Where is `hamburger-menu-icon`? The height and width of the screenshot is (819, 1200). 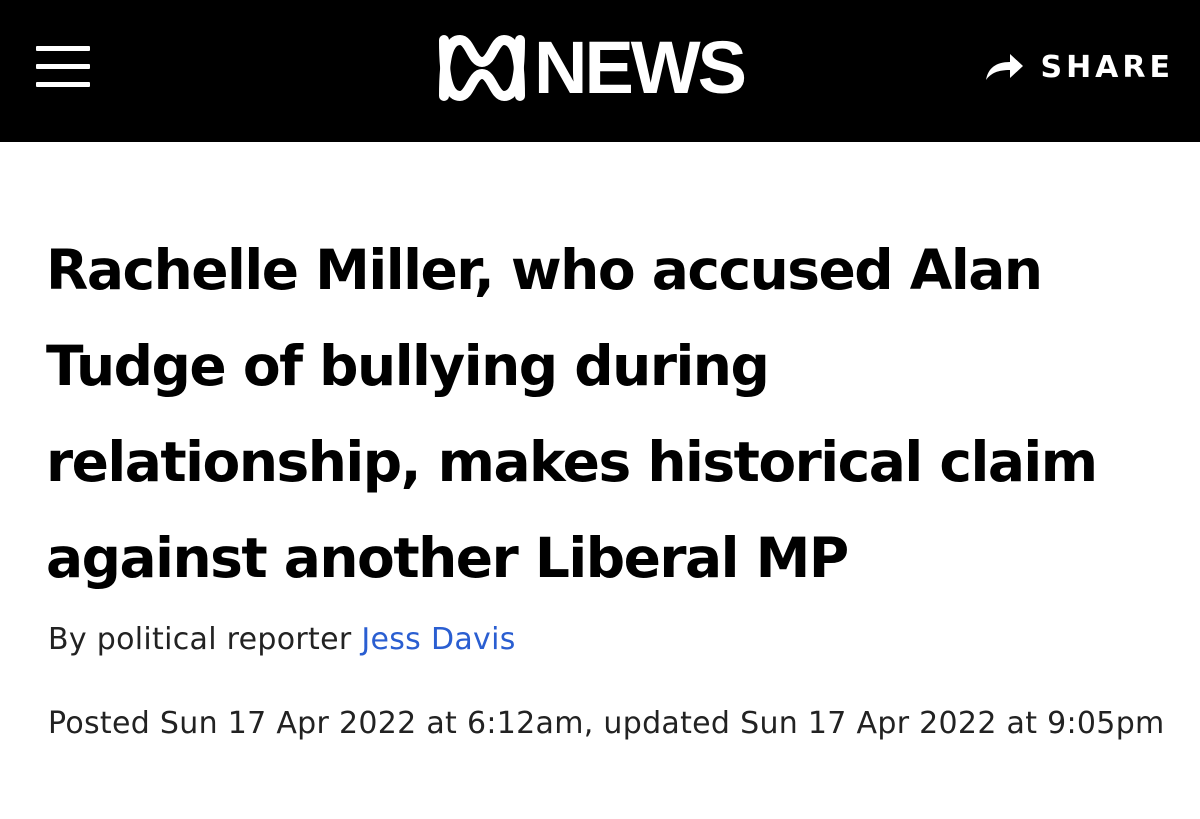 hamburger-menu-icon is located at coordinates (64, 68).